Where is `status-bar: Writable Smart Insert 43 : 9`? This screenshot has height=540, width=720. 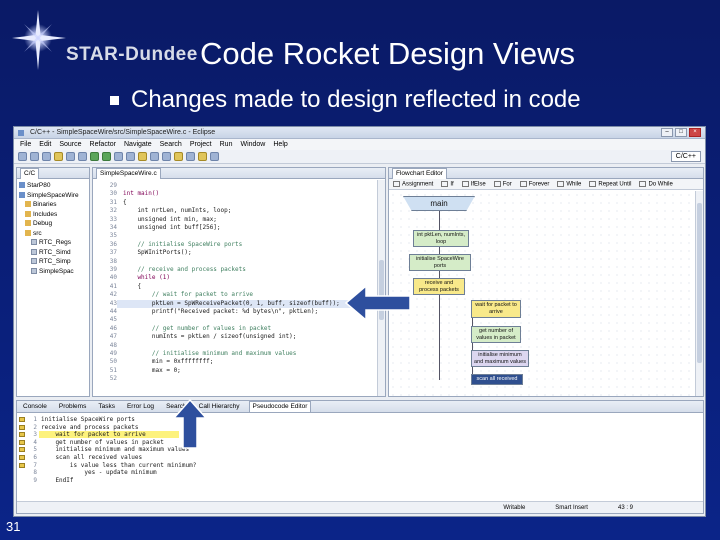 status-bar: Writable Smart Insert 43 : 9 is located at coordinates (360, 507).